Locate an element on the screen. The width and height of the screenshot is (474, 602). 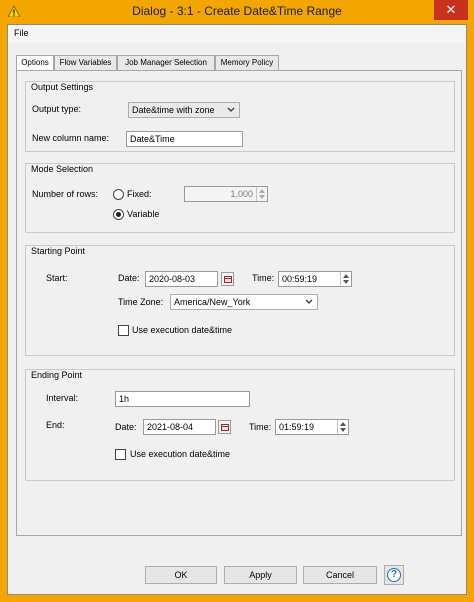
end-time-label: Time: is located at coordinates (260, 427).